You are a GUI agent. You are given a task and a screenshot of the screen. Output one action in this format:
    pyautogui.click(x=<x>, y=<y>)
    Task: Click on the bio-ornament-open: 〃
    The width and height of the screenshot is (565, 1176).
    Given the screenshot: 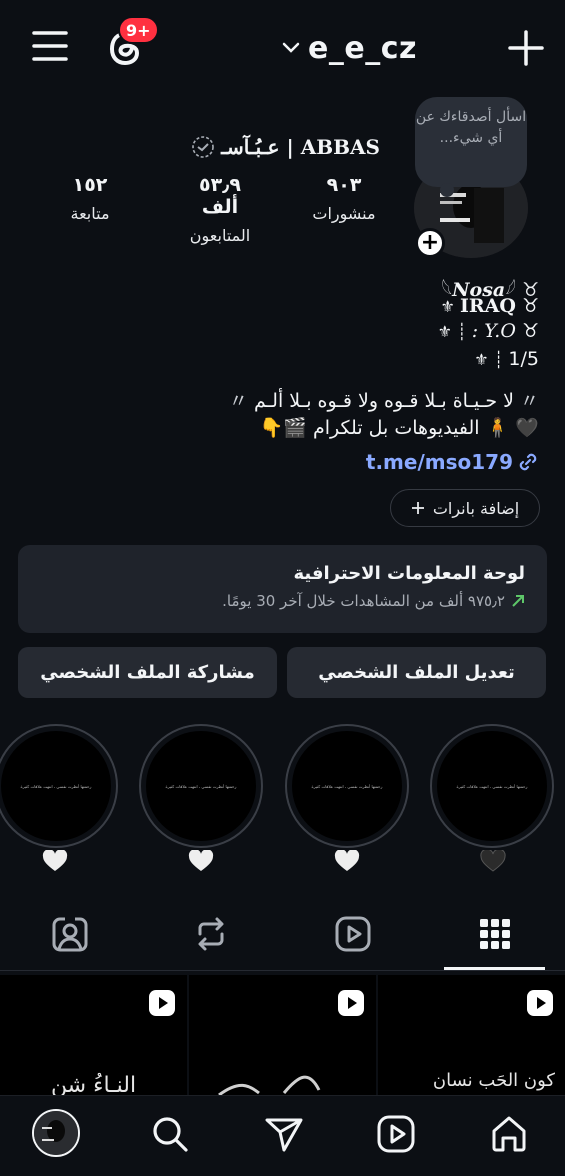 What is the action you would take?
    pyautogui.click(x=526, y=401)
    